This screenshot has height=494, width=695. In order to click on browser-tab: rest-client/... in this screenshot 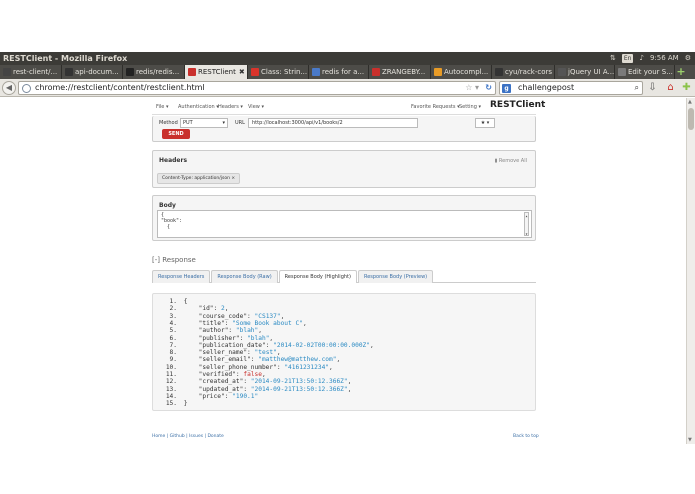, I will do `click(31, 72)`.